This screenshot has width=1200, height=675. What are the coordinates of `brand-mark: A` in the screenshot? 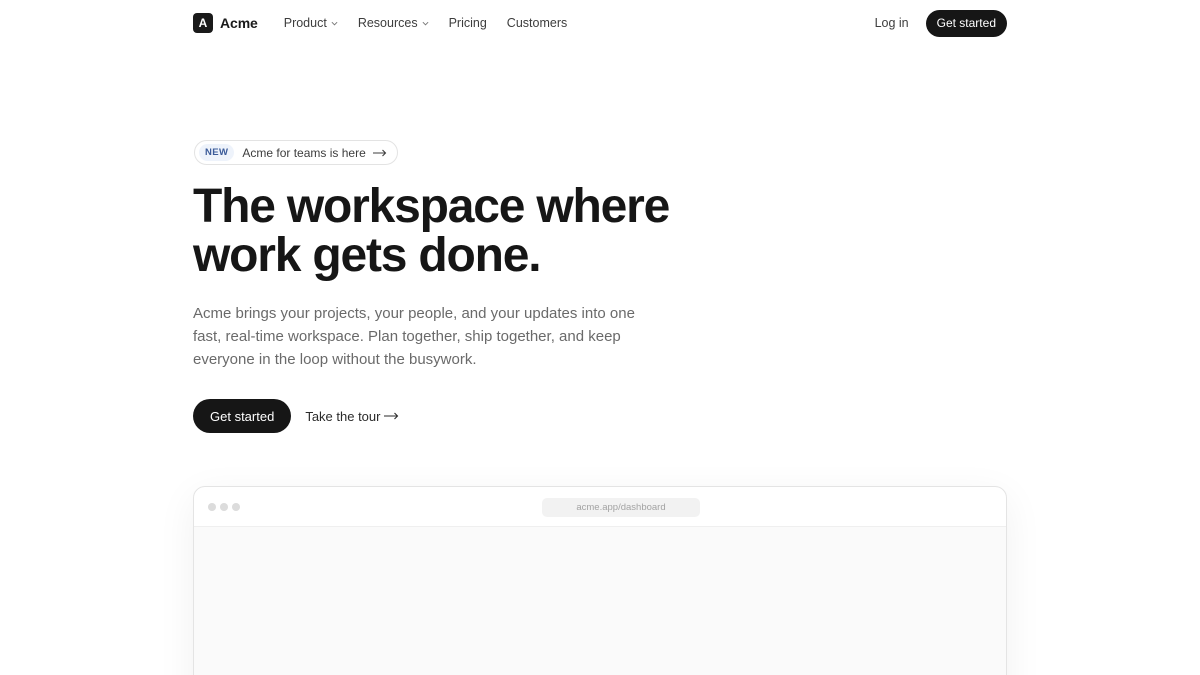 It's located at (203, 23).